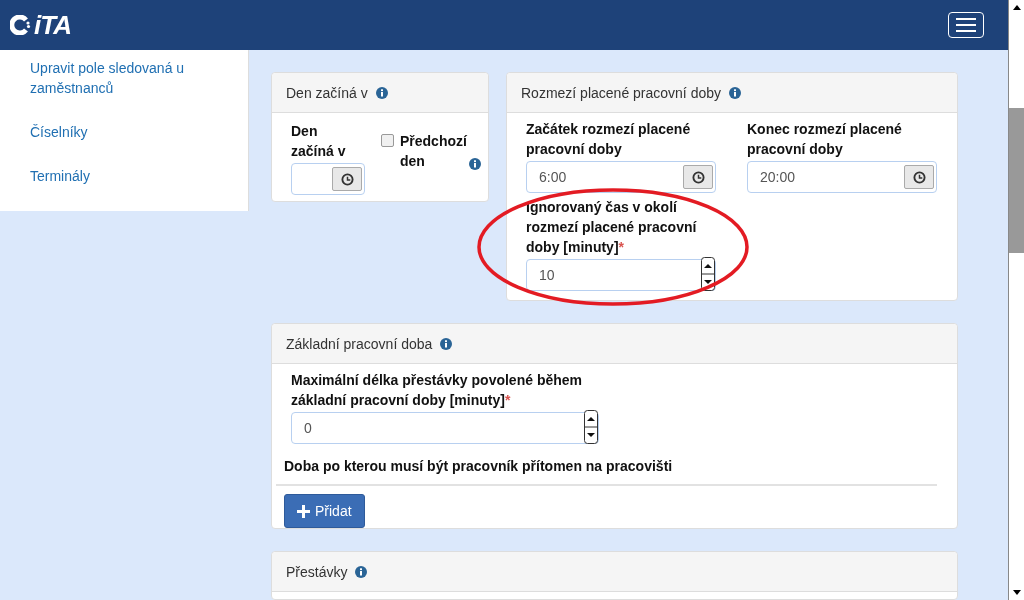 This screenshot has height=600, width=1024. Describe the element at coordinates (52, 25) in the screenshot. I see `logo-text: iTA` at that location.